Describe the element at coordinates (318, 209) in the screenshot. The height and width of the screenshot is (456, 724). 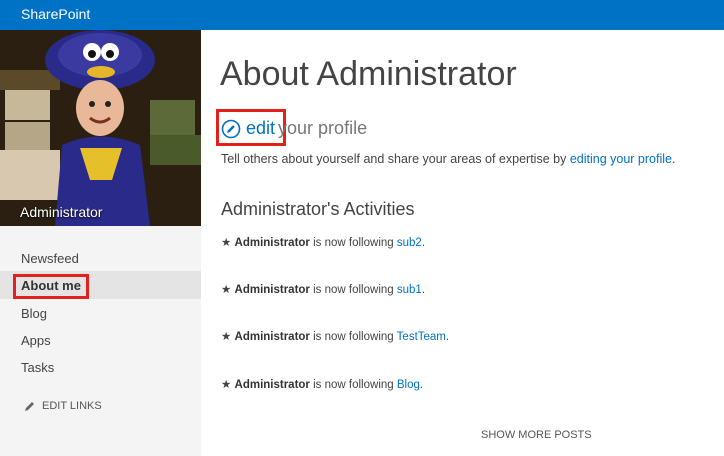
I see `activities-heading: Administrator's Activities` at that location.